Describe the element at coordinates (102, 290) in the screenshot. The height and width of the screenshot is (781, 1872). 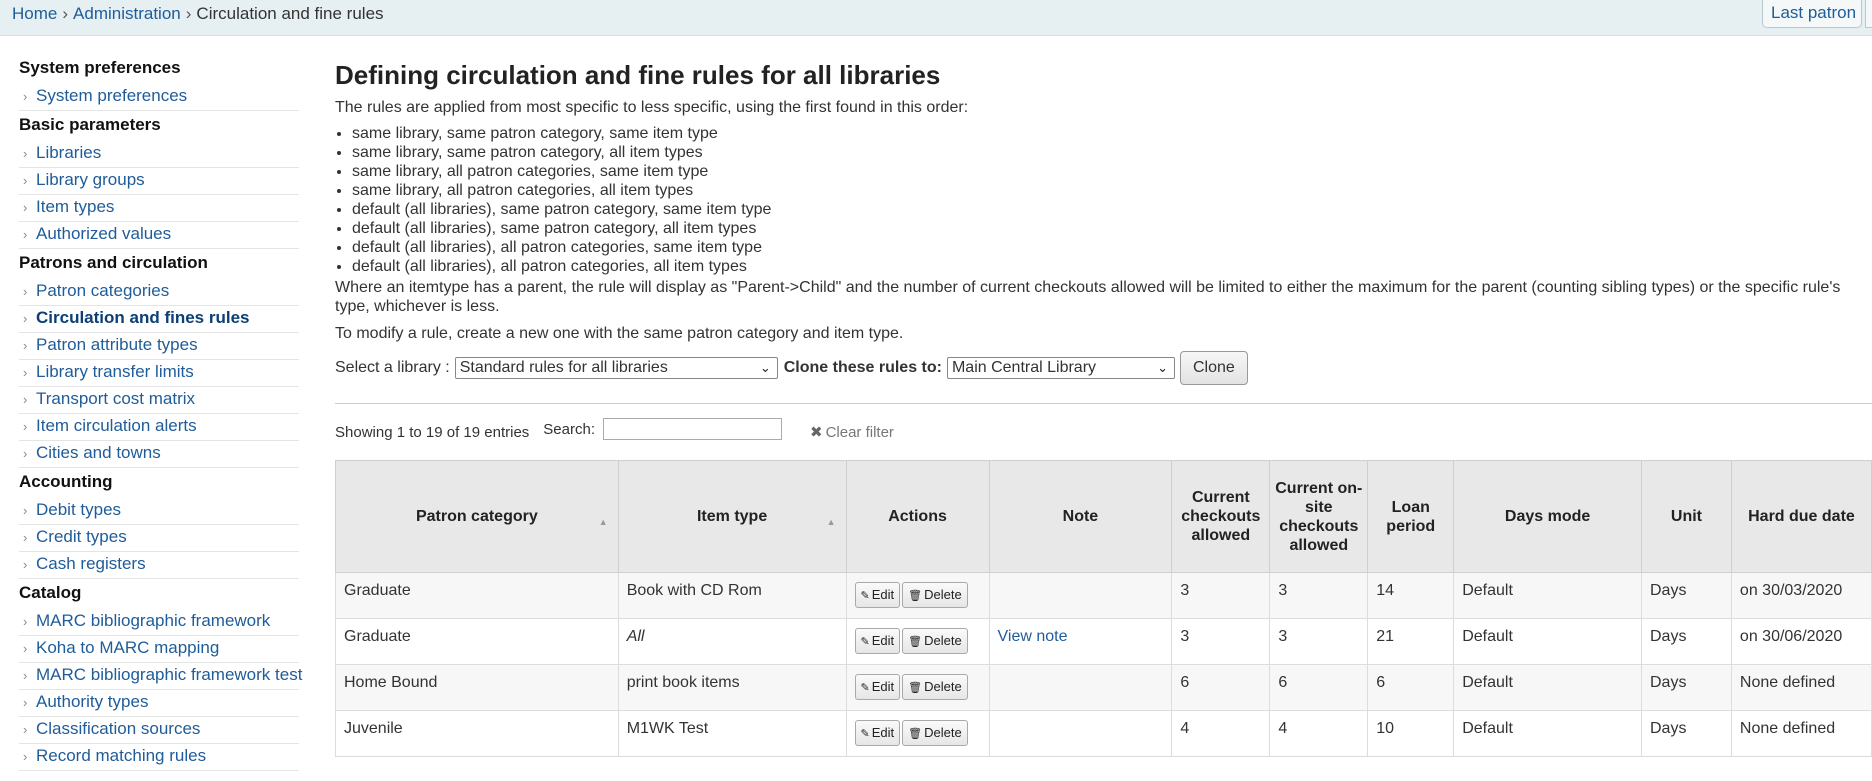
I see `sidebar-item-label: Patron categories` at that location.